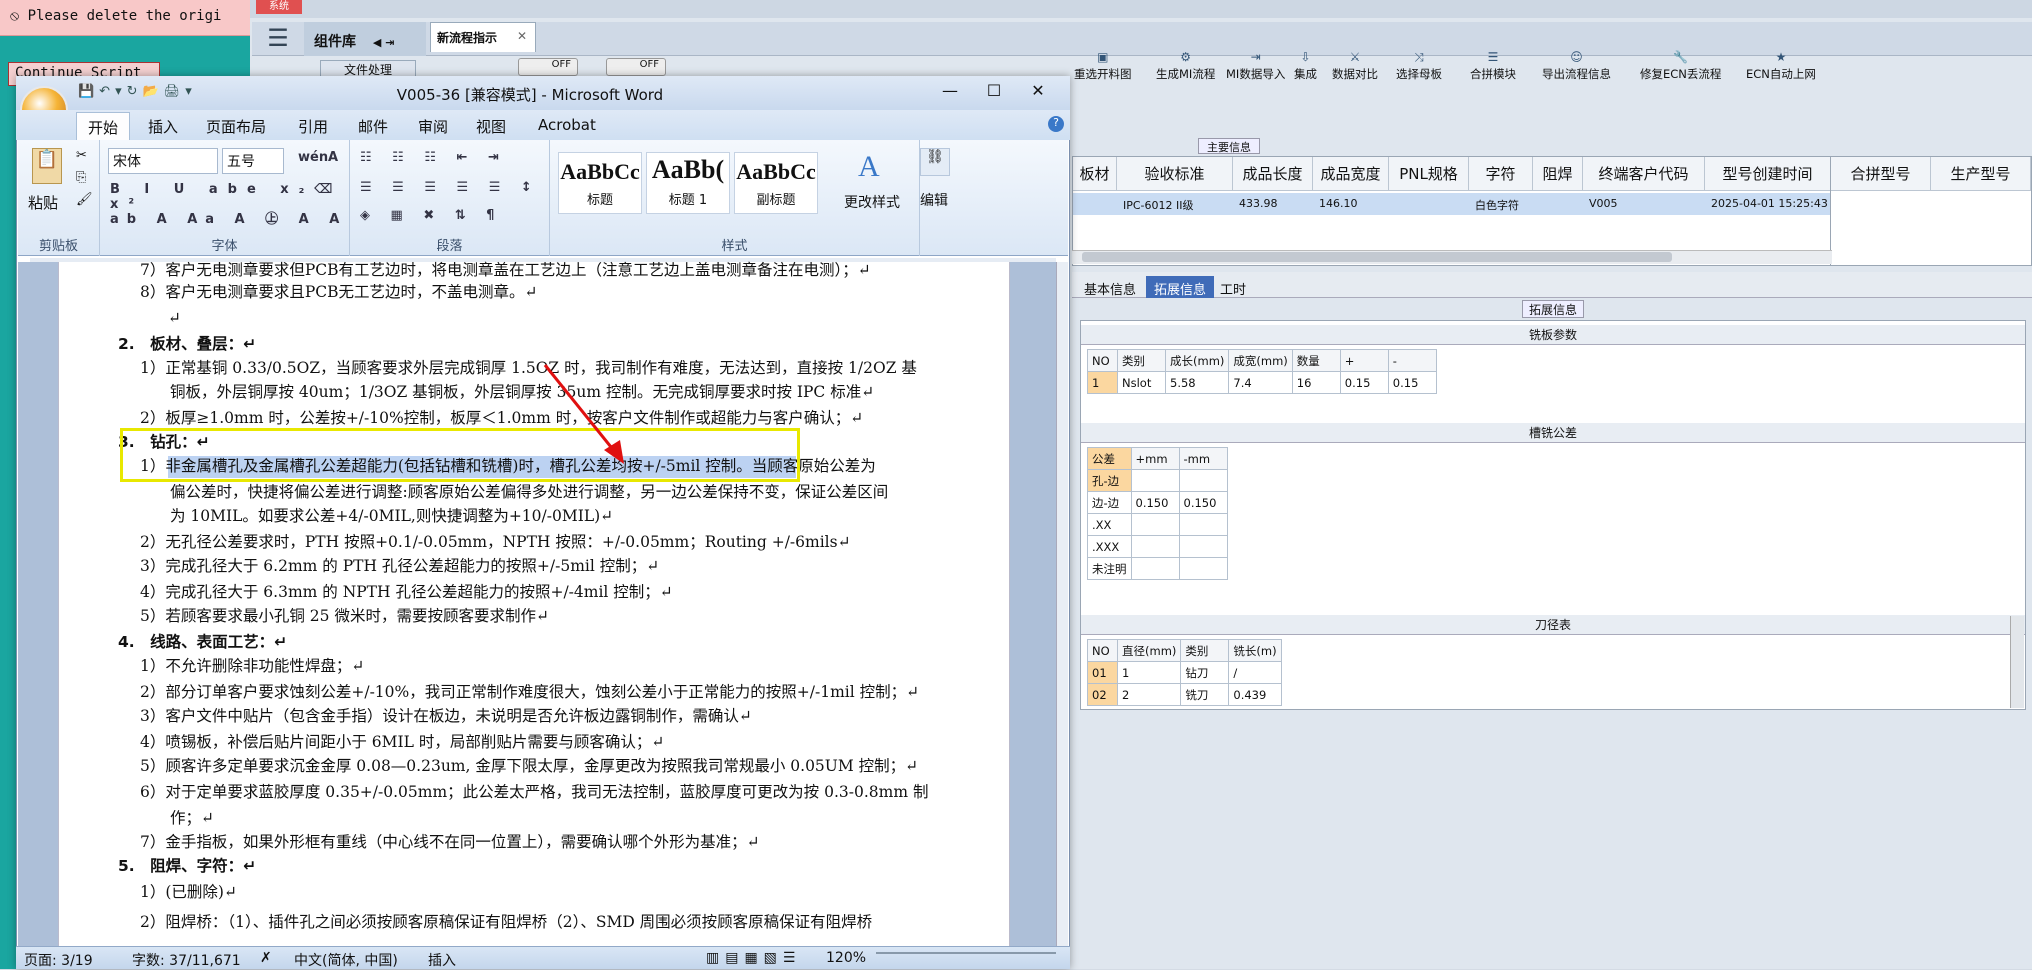  Describe the element at coordinates (323, 189) in the screenshot. I see `clear-format-icon: ⌫` at that location.